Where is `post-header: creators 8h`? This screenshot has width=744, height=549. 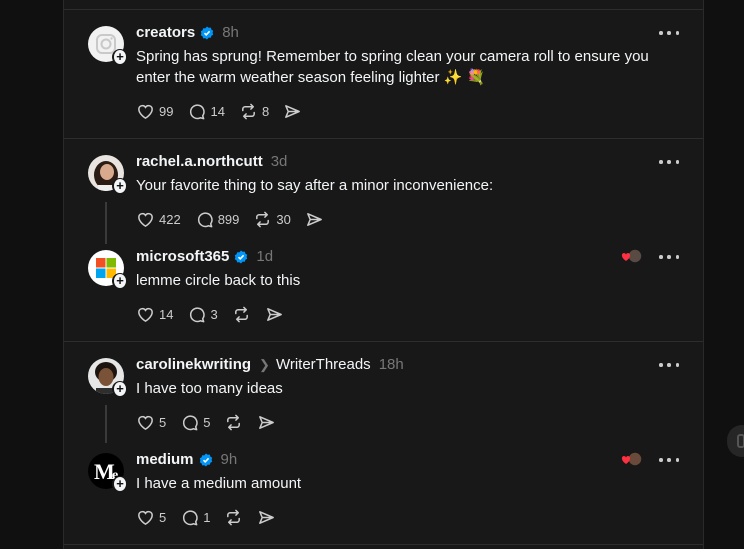 post-header: creators 8h is located at coordinates (187, 32).